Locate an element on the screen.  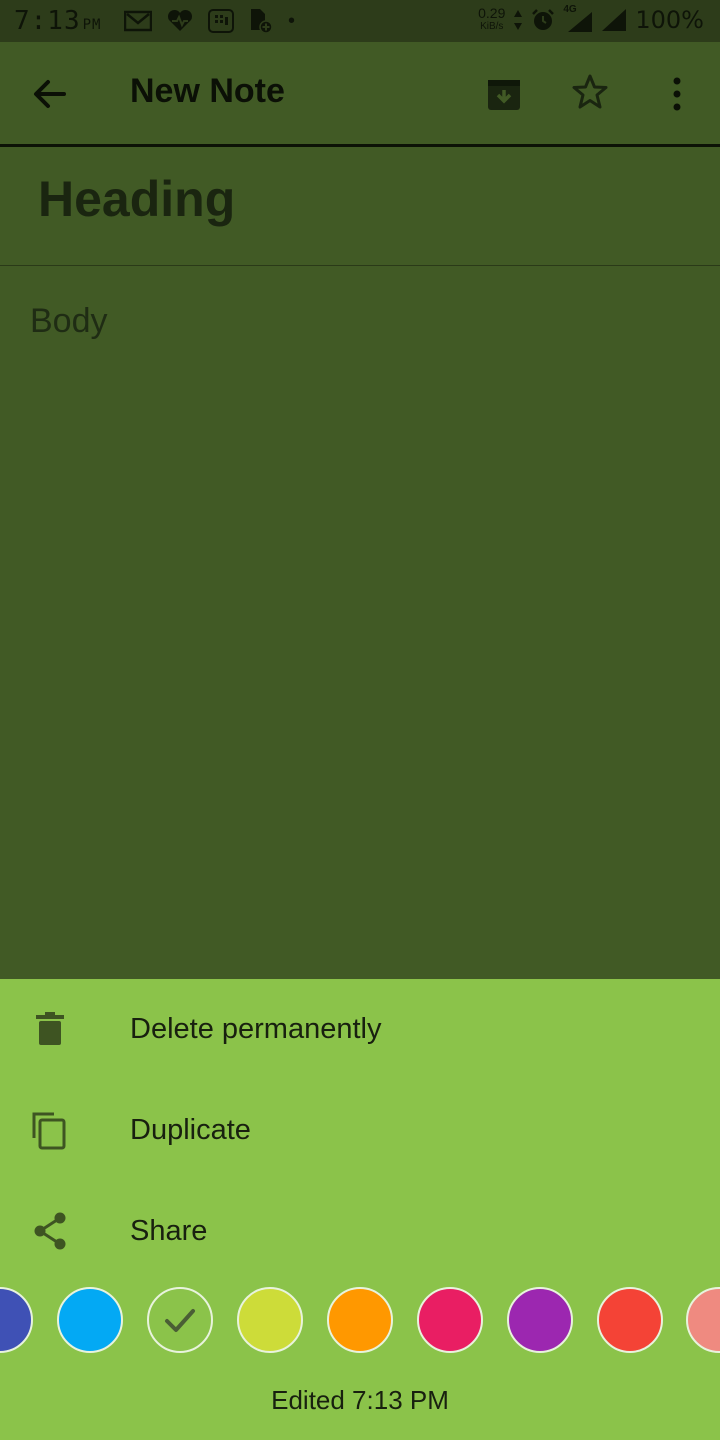
app-bar: New Note is located at coordinates (360, 93).